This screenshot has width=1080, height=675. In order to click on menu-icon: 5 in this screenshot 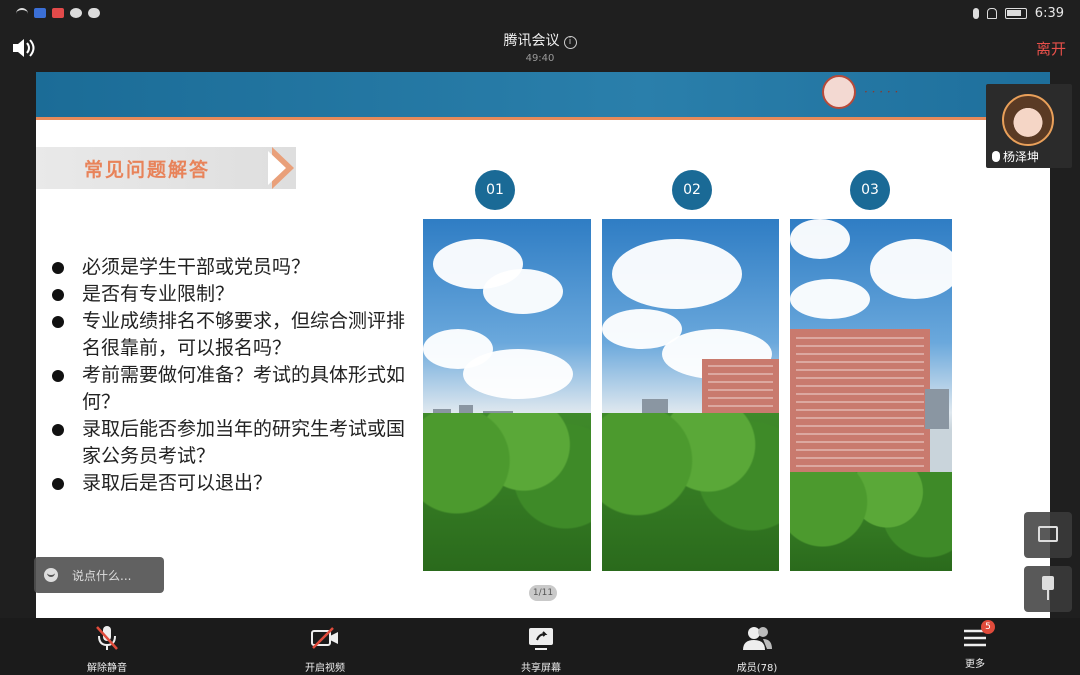, I will do `click(977, 636)`.